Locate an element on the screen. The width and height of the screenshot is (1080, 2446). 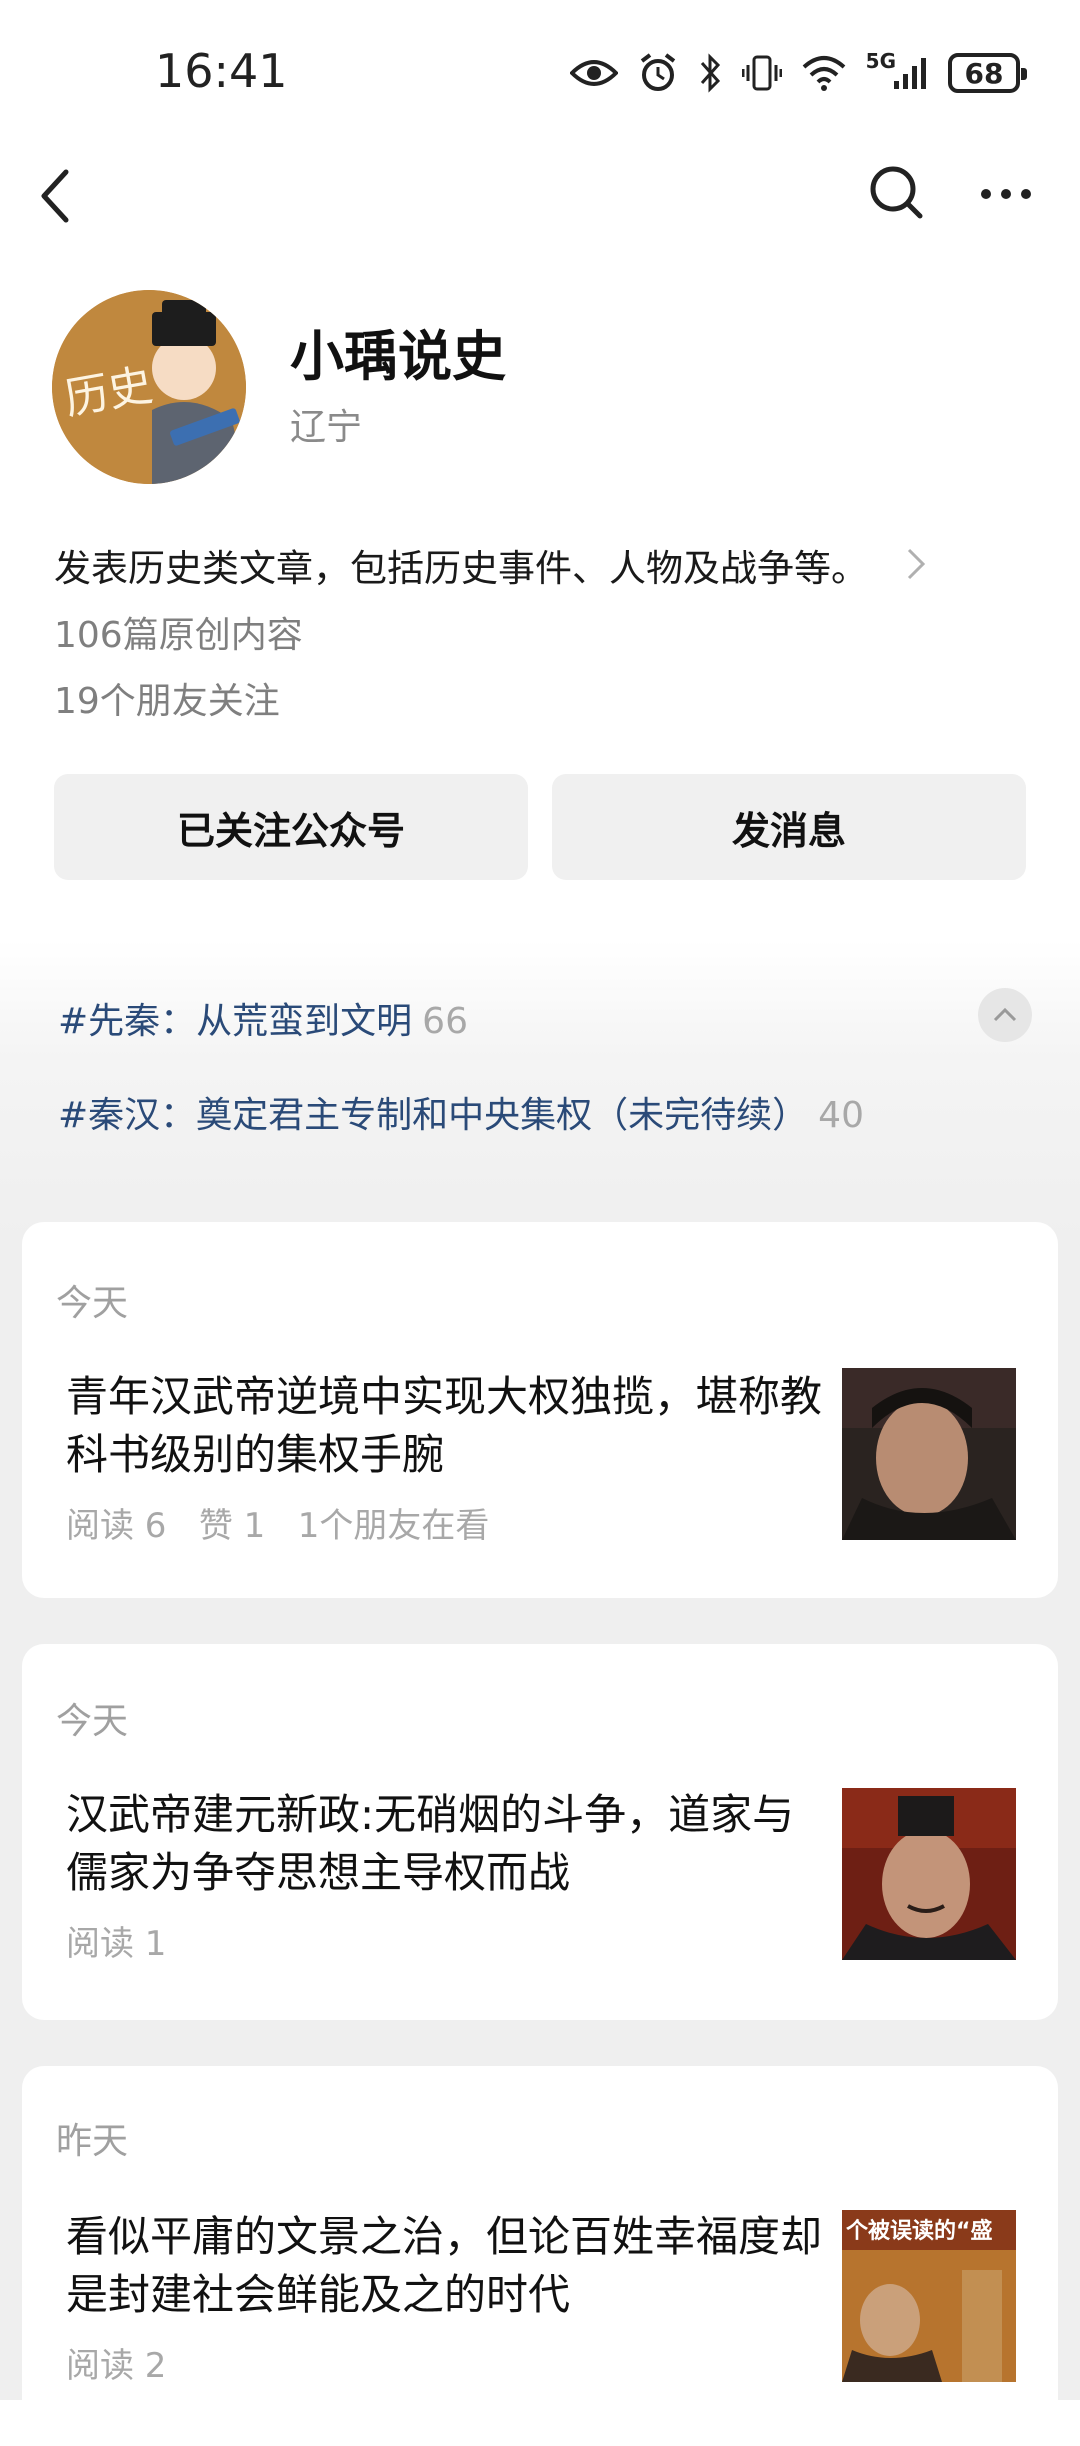
wifi-icon is located at coordinates (823, 73).